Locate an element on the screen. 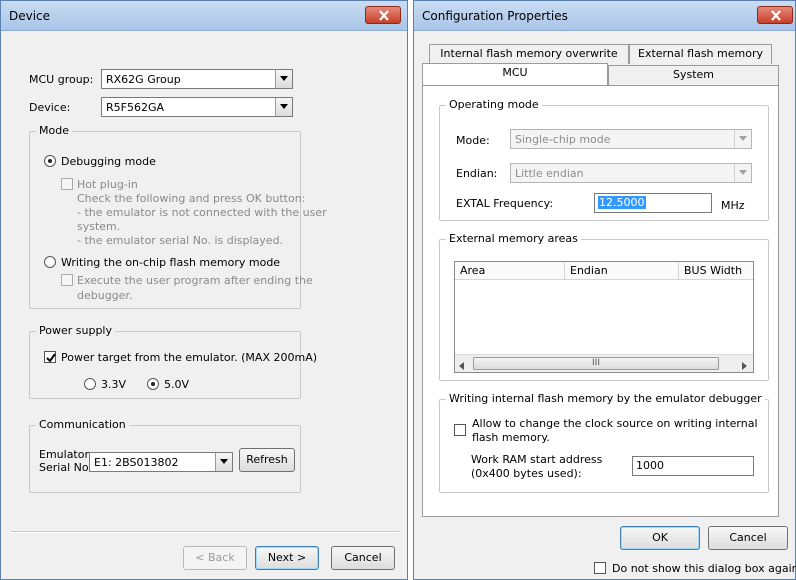  device-close-button is located at coordinates (383, 15).